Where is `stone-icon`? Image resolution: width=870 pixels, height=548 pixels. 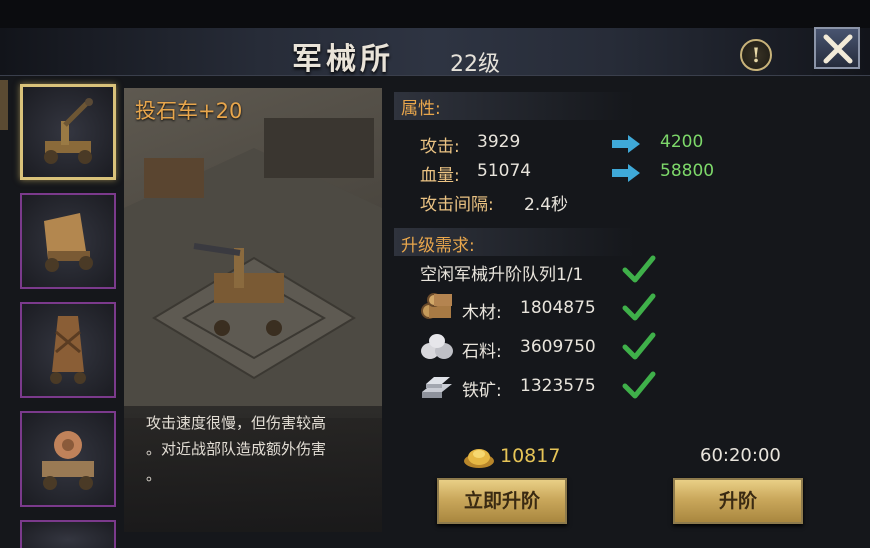 stone-icon is located at coordinates (437, 346).